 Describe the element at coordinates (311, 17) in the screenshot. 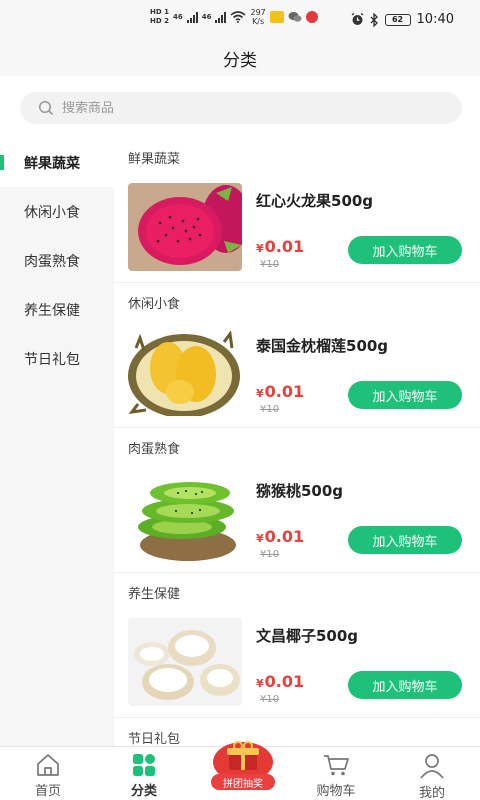

I see `app-notification-icon` at that location.